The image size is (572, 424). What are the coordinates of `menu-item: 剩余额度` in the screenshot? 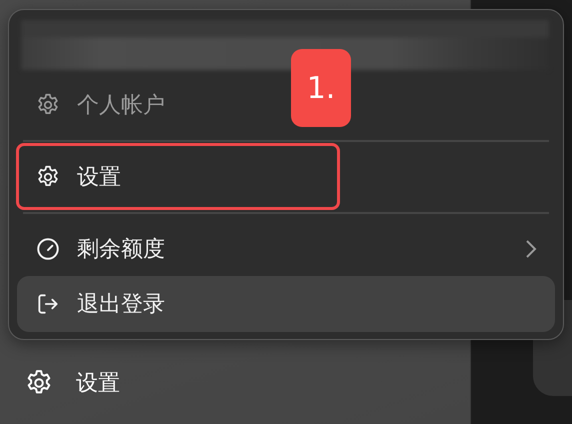 It's located at (121, 249).